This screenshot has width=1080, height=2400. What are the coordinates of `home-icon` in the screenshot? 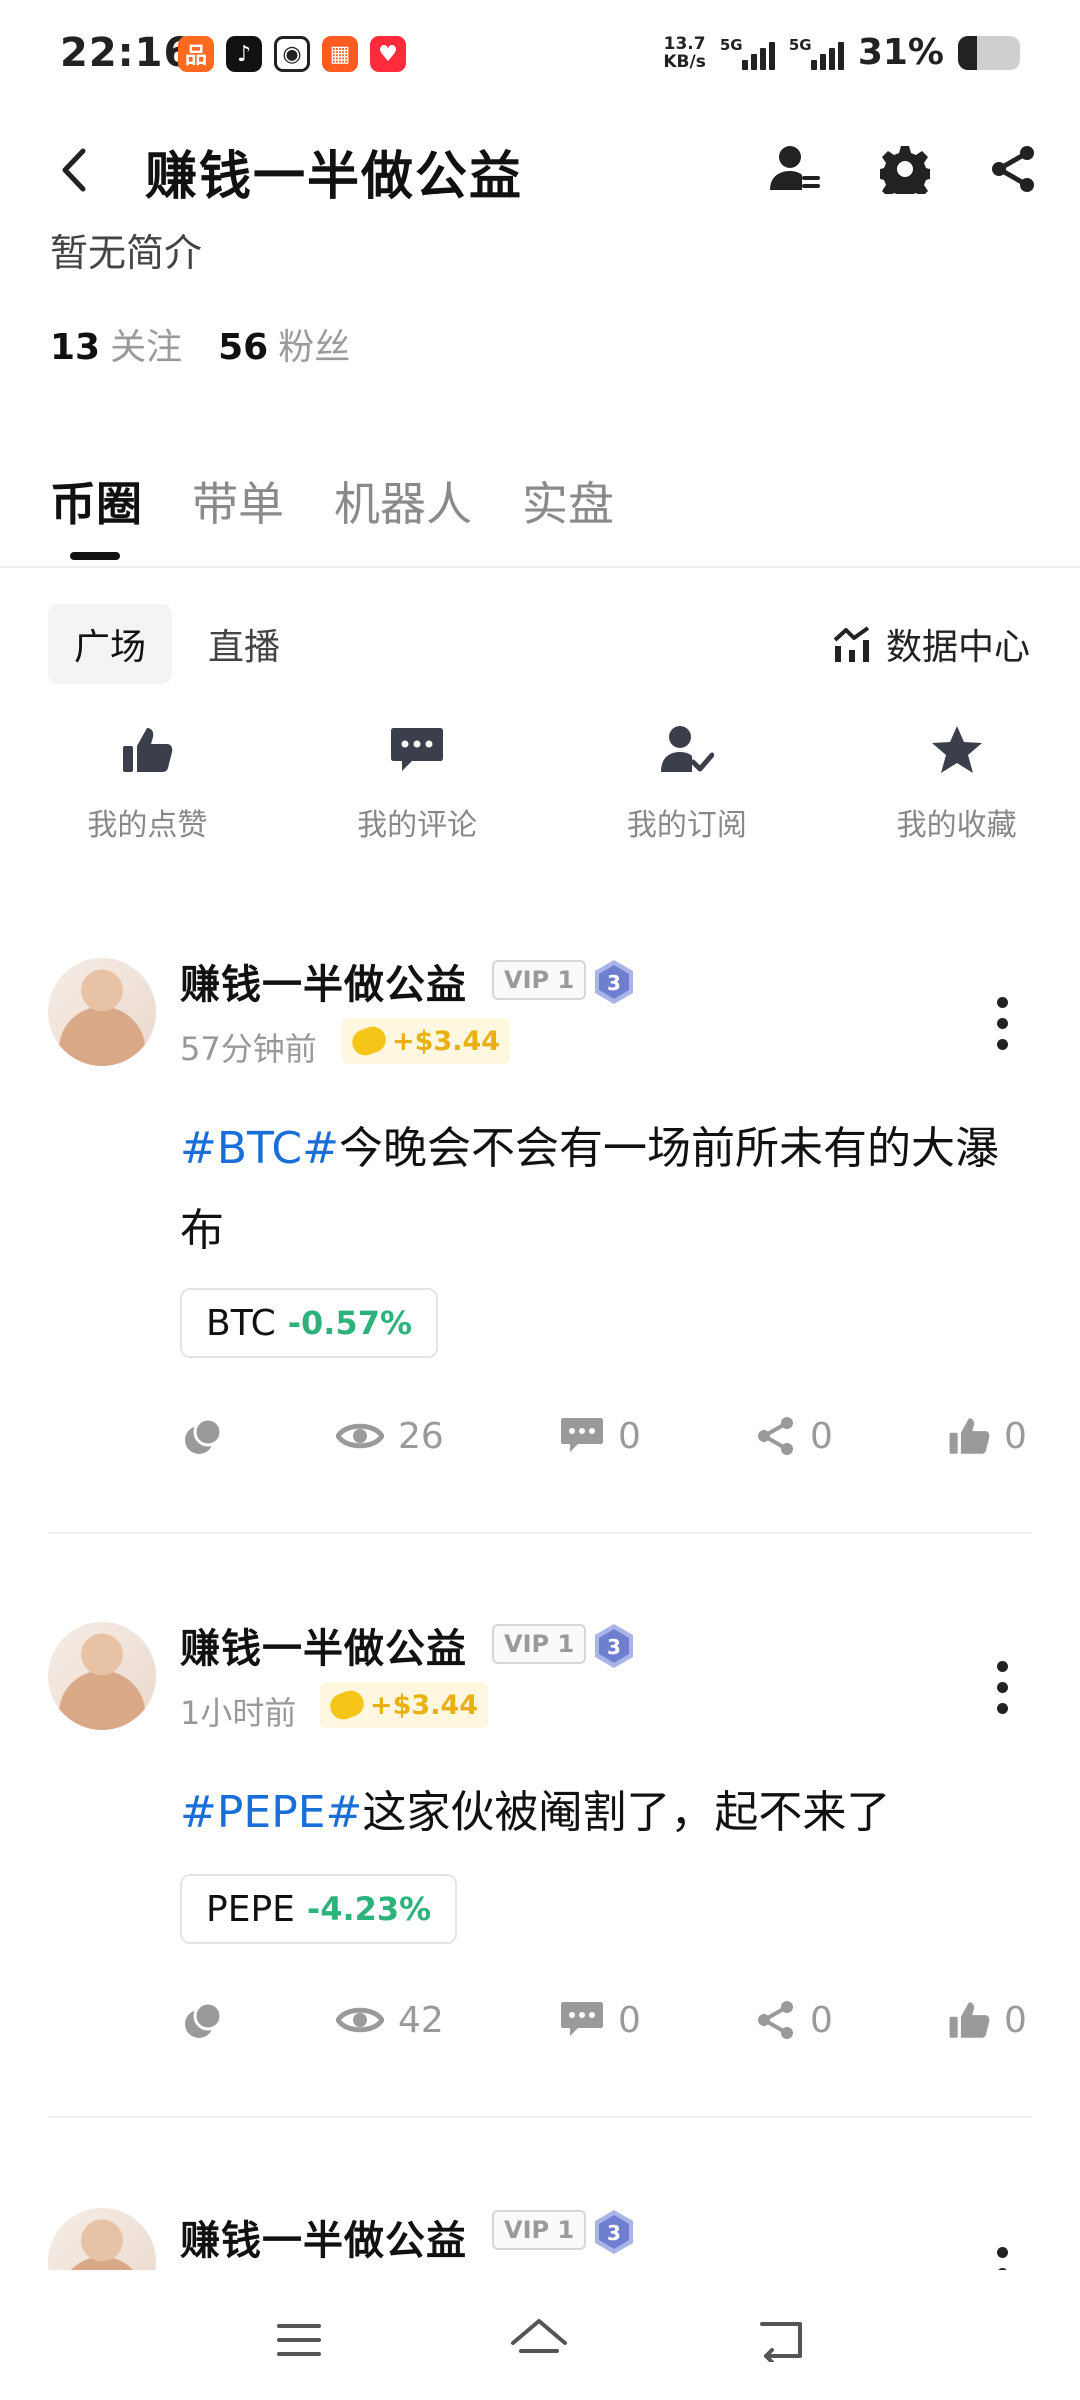 It's located at (539, 2336).